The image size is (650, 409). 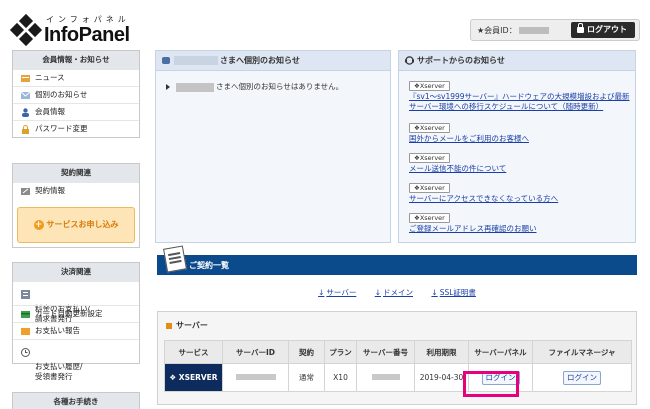 What do you see at coordinates (254, 86) in the screenshot?
I see `notice-message: さまへ個別のお知らせはありません。` at bounding box center [254, 86].